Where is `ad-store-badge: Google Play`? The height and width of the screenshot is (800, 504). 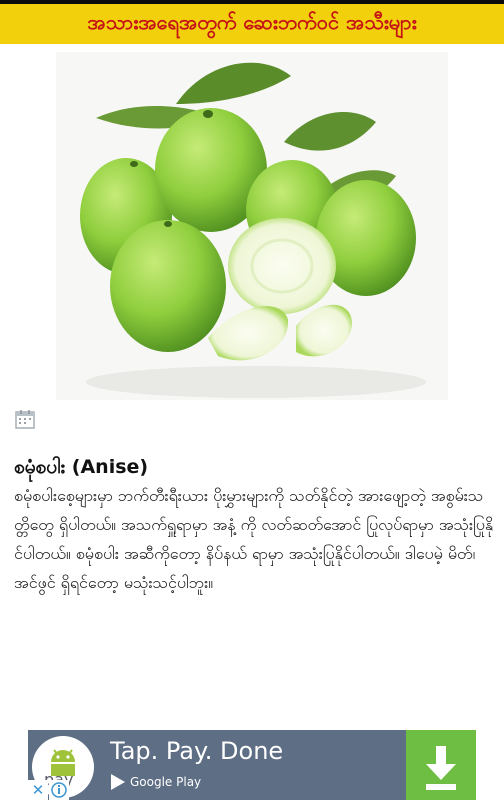 ad-store-badge: Google Play is located at coordinates (155, 782).